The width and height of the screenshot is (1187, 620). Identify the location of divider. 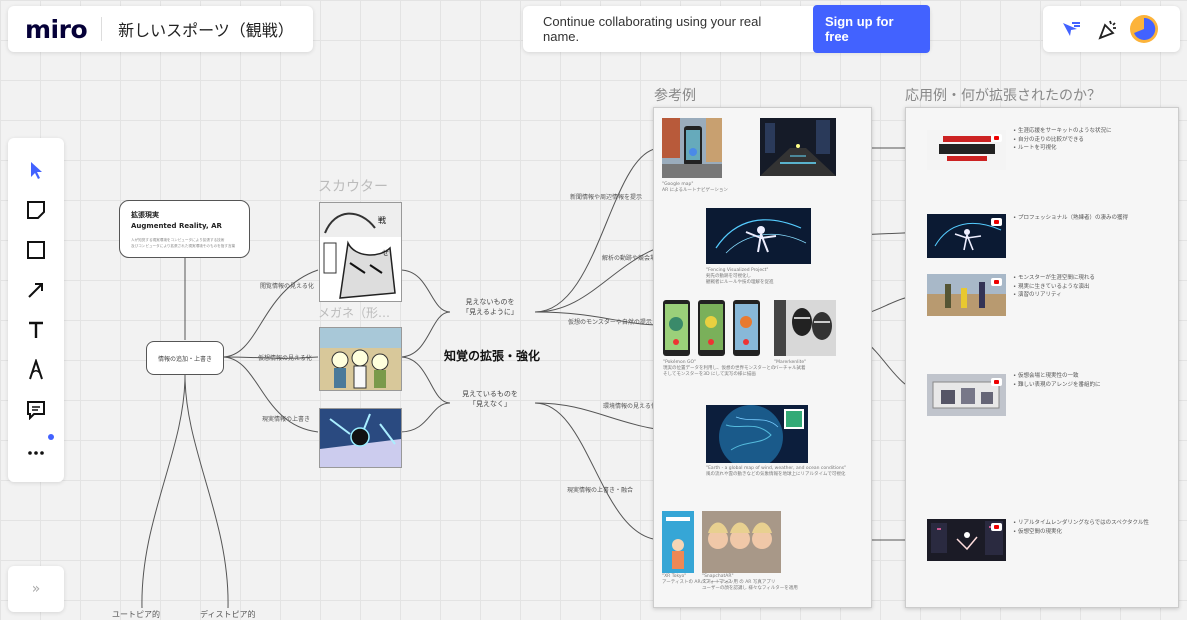
(102, 29).